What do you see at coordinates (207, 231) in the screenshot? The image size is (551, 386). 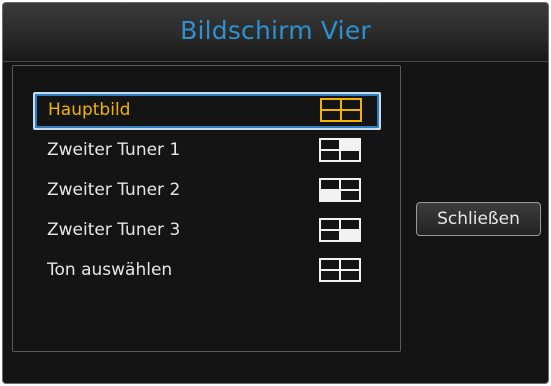 I see `list-item-zweiter-tuner-3: Zweiter Tuner 3` at bounding box center [207, 231].